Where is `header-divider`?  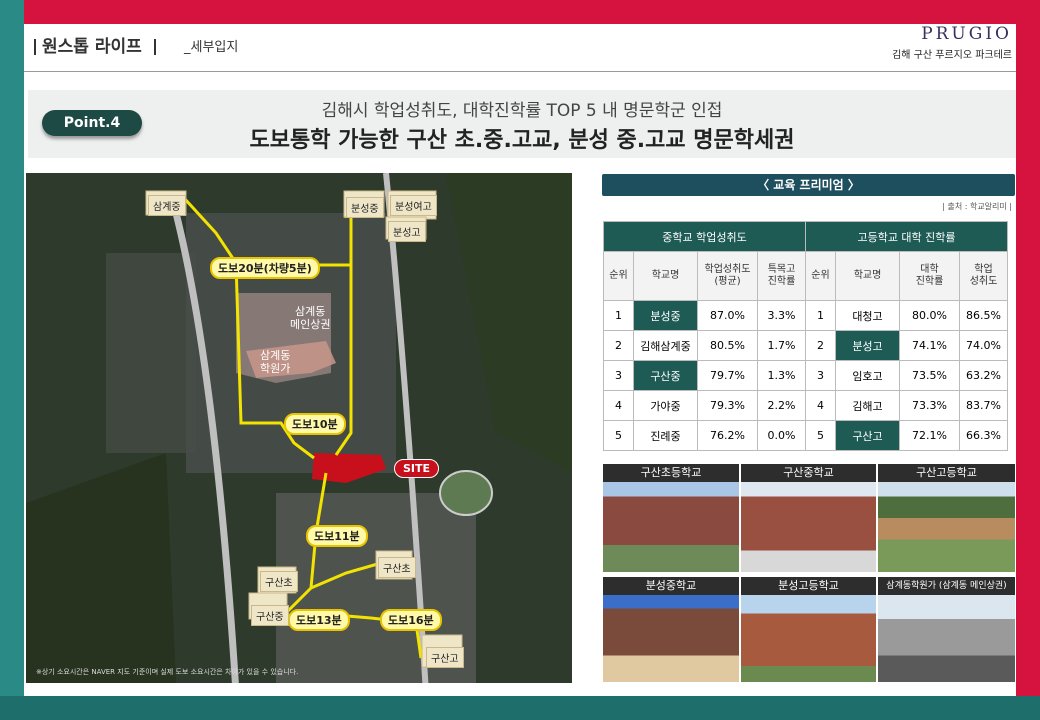 header-divider is located at coordinates (520, 71).